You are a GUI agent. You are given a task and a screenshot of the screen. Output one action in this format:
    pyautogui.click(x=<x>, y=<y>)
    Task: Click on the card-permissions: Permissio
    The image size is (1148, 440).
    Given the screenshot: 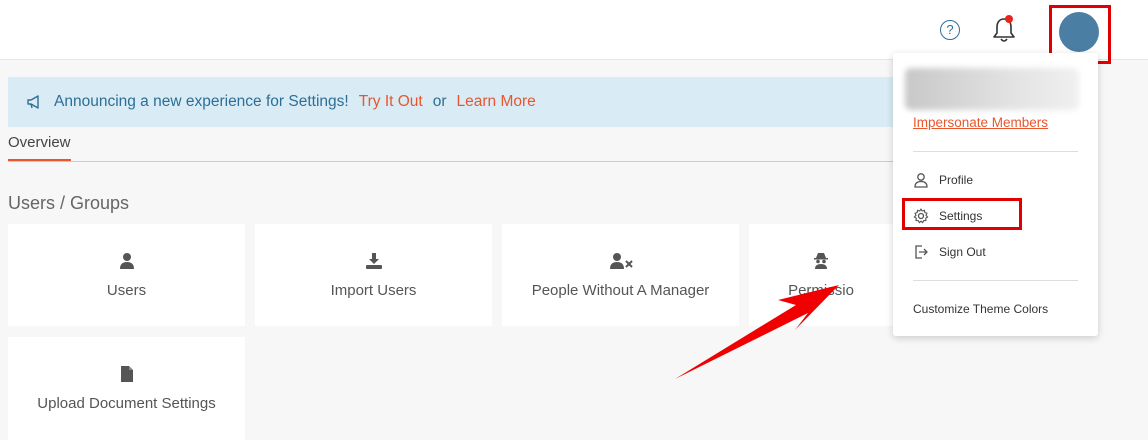 What is the action you would take?
    pyautogui.click(x=821, y=275)
    